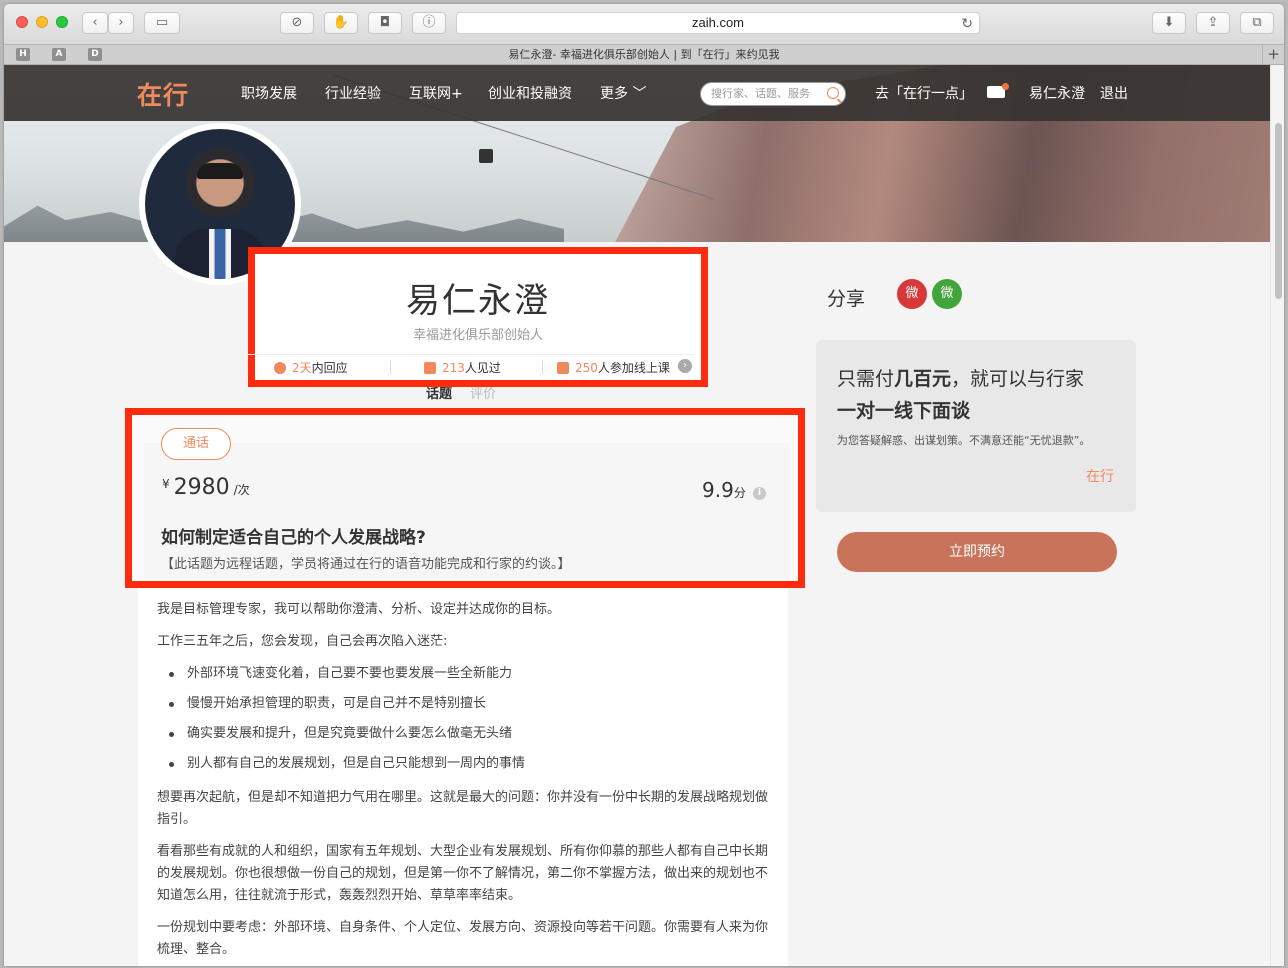  Describe the element at coordinates (468, 704) in the screenshot. I see `list-item: 慢慢开始承担管理的职责，可是自己并不是特别擅长` at that location.